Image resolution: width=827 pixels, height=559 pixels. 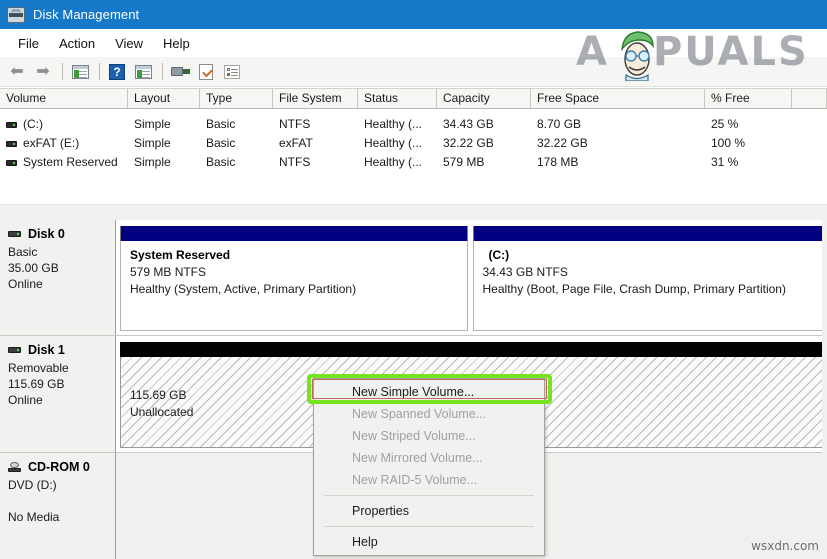 I want to click on back-button: ⬅, so click(x=17, y=72).